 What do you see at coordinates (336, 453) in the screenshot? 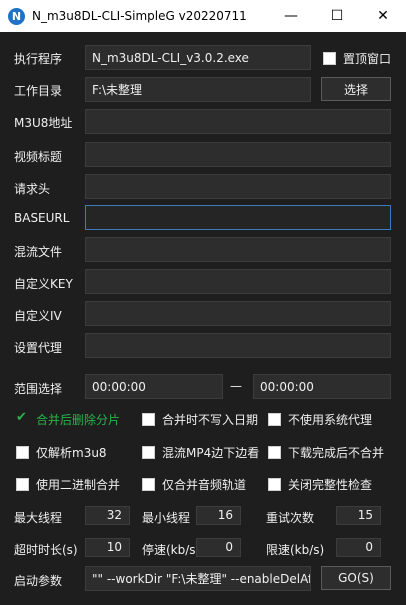
I see `option-label: 下载完成后不合并` at bounding box center [336, 453].